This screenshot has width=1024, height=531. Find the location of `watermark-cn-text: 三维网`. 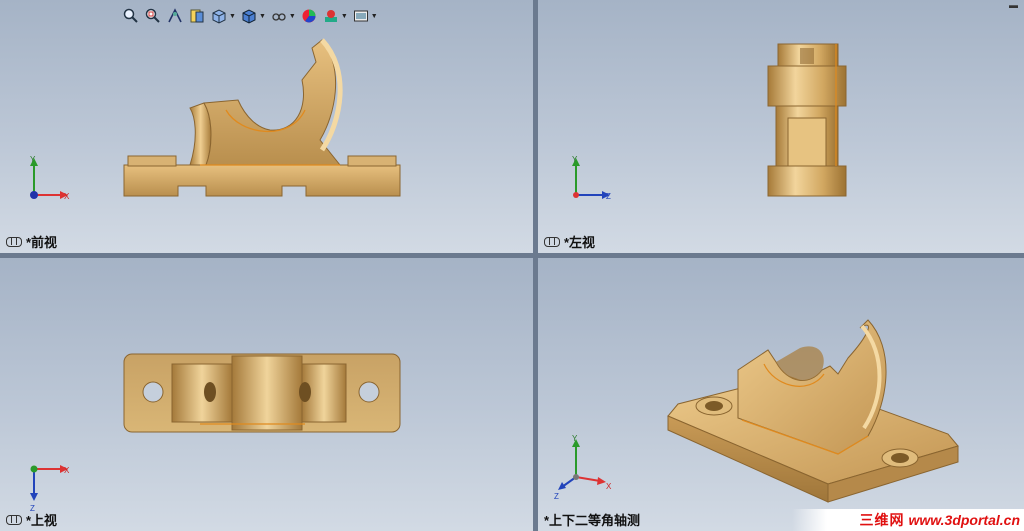

watermark-cn-text: 三维网 is located at coordinates (882, 520).